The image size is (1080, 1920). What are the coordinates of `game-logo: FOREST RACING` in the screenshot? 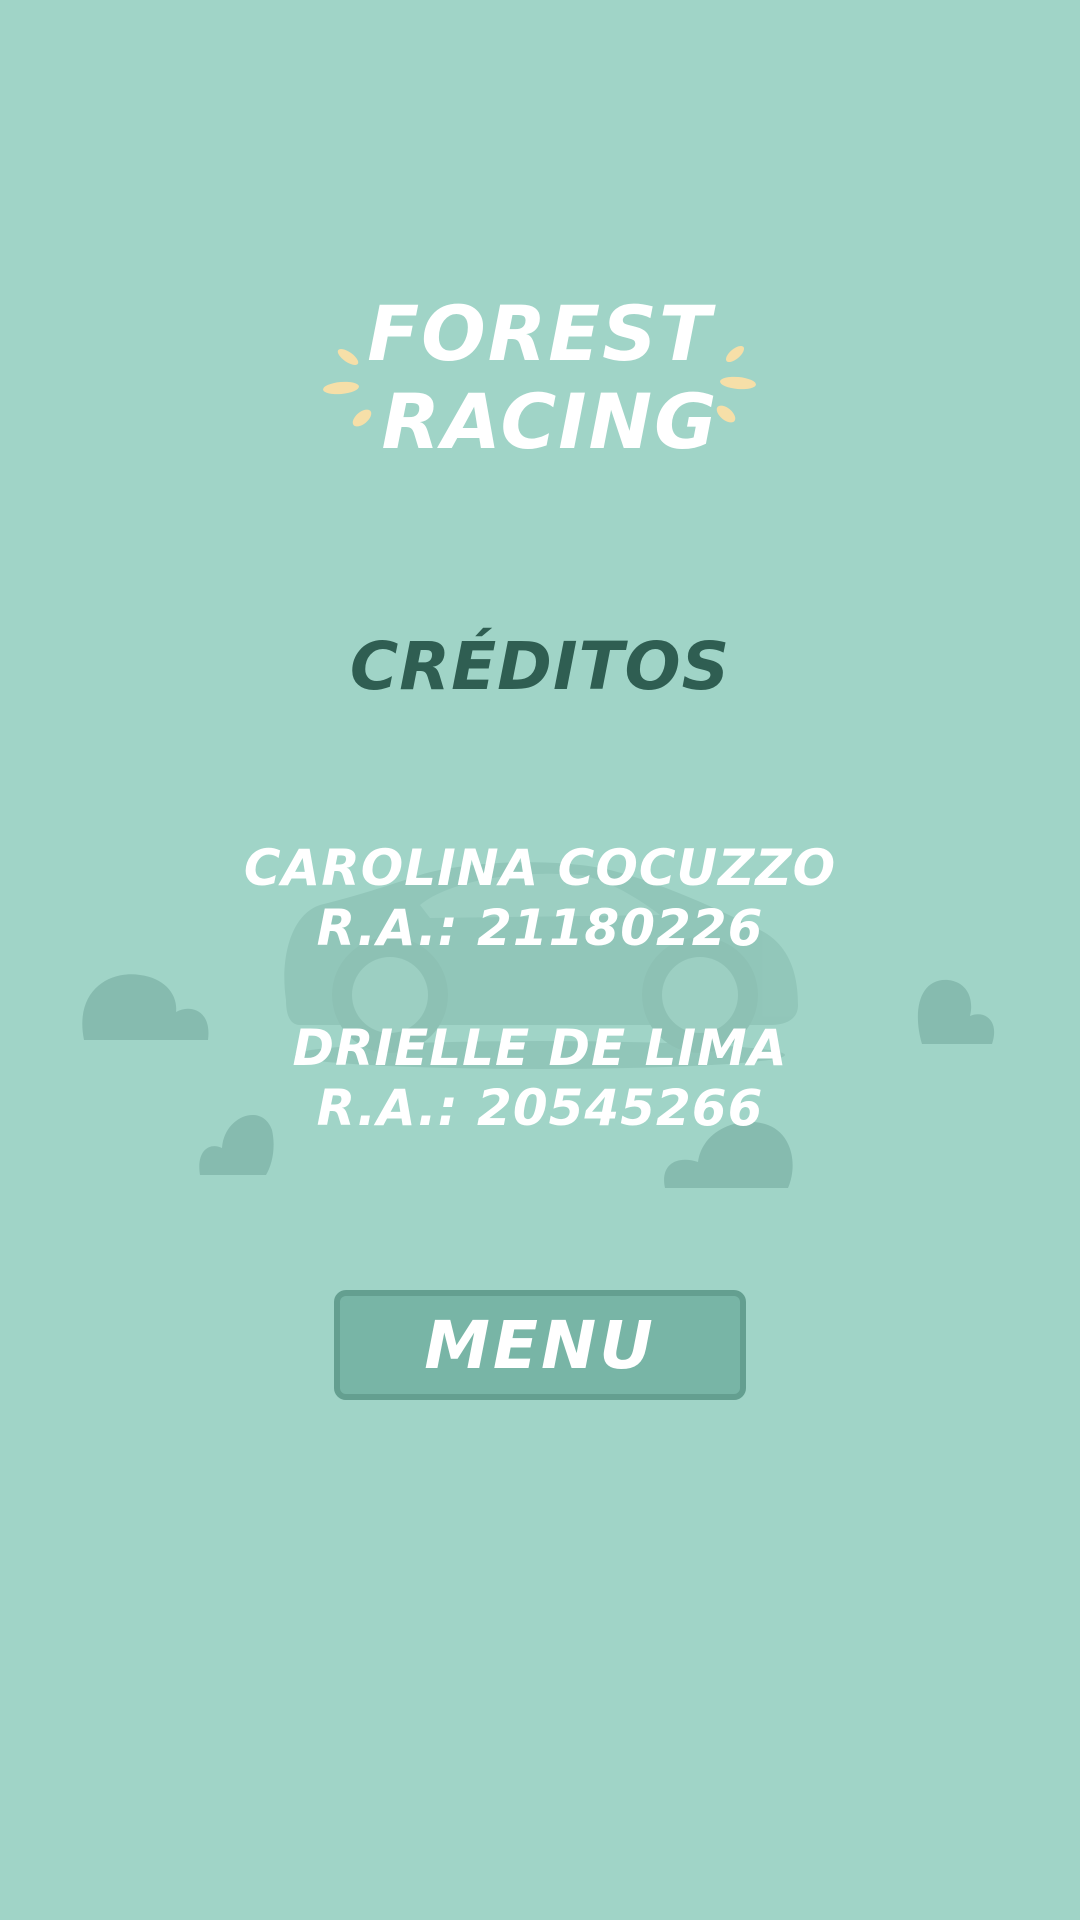 It's located at (540, 378).